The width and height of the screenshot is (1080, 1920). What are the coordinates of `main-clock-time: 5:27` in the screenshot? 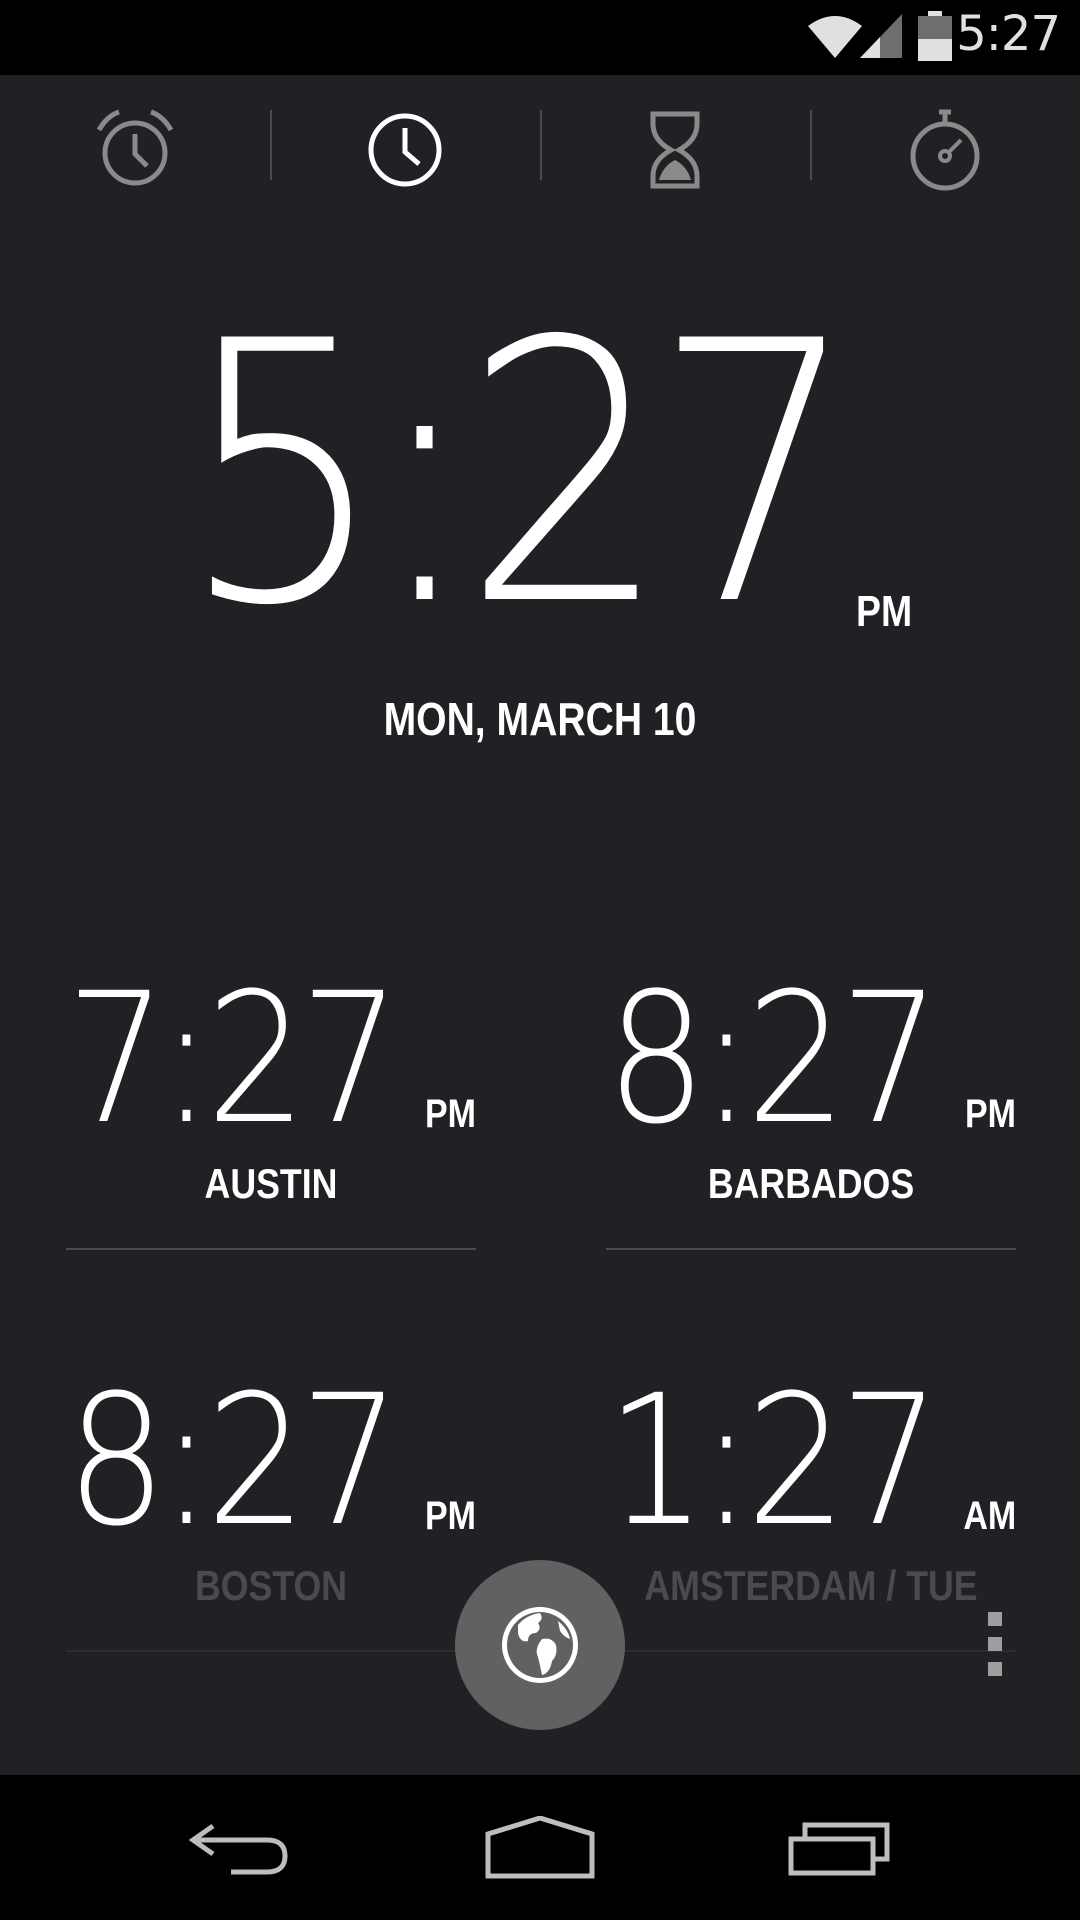 It's located at (519, 474).